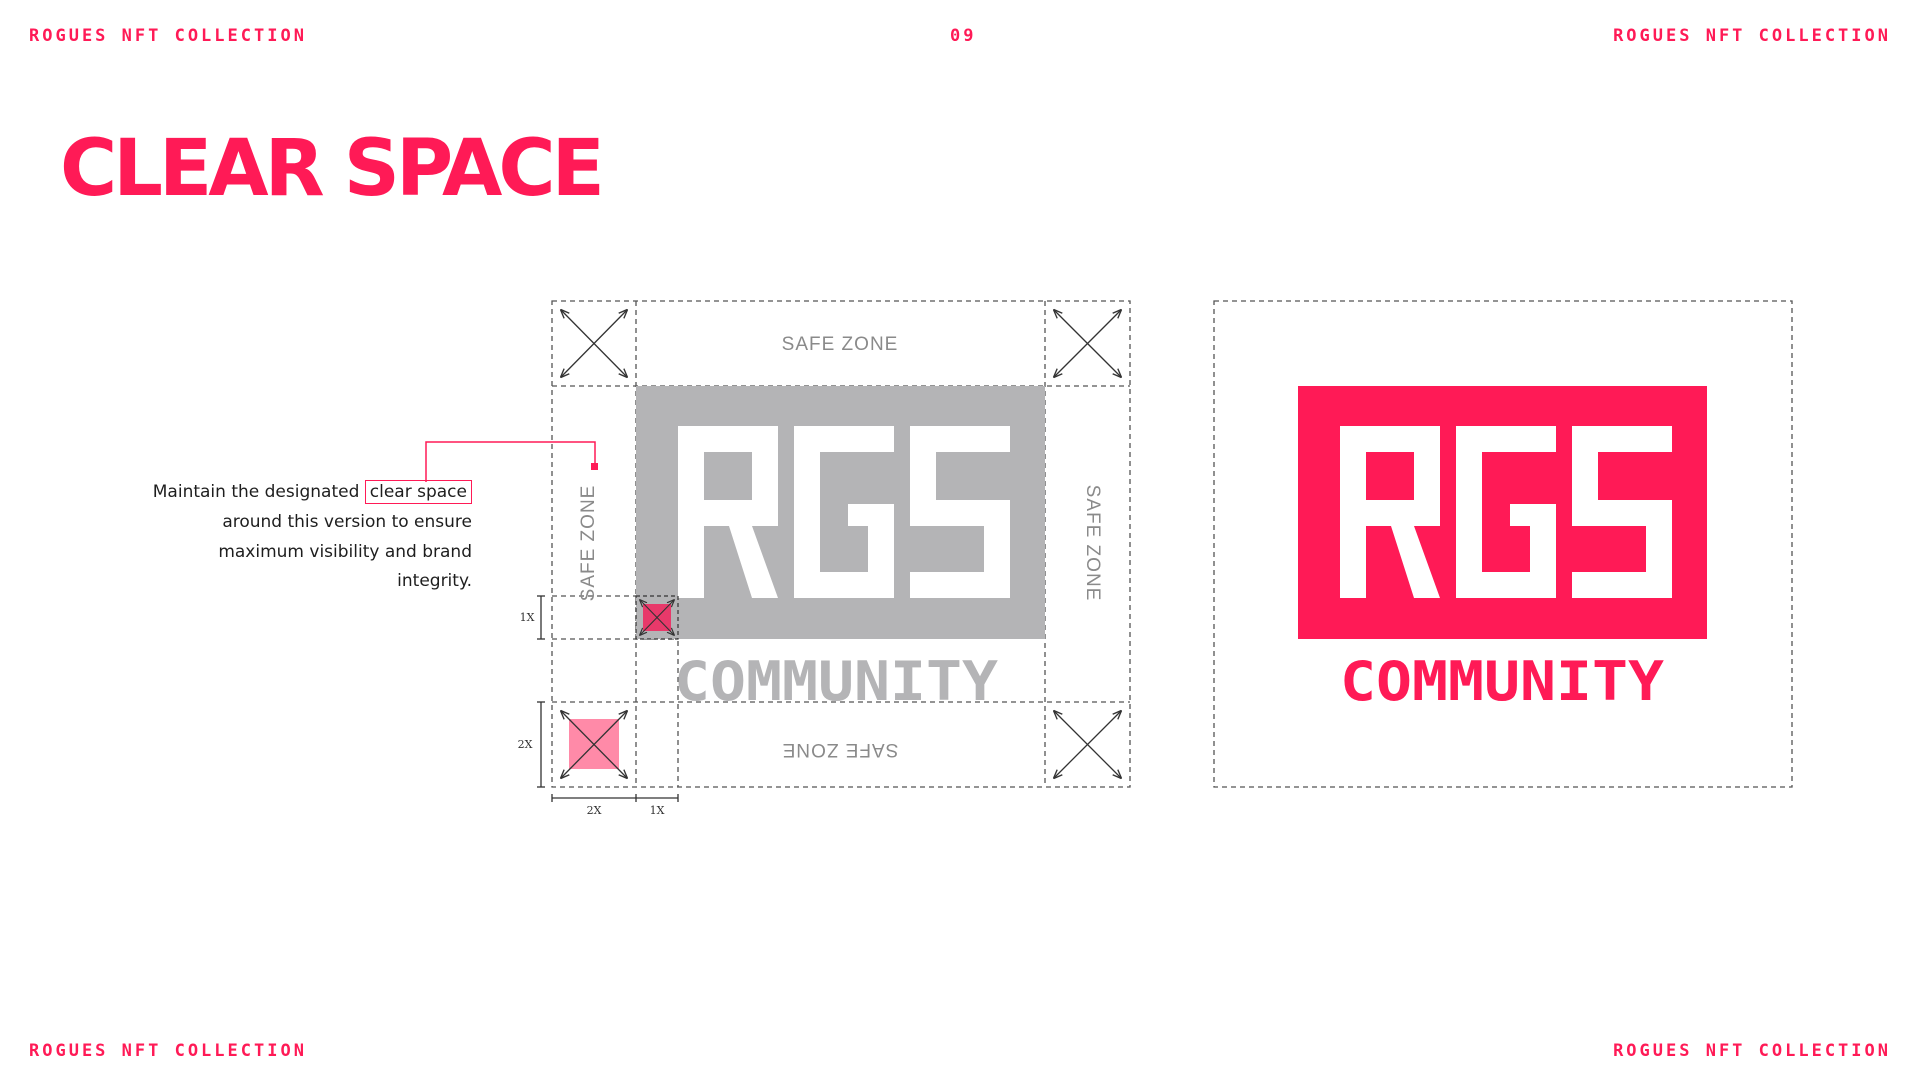 Image resolution: width=1920 pixels, height=1080 pixels. I want to click on logo-word-gray: COMMUNITY, so click(836, 681).